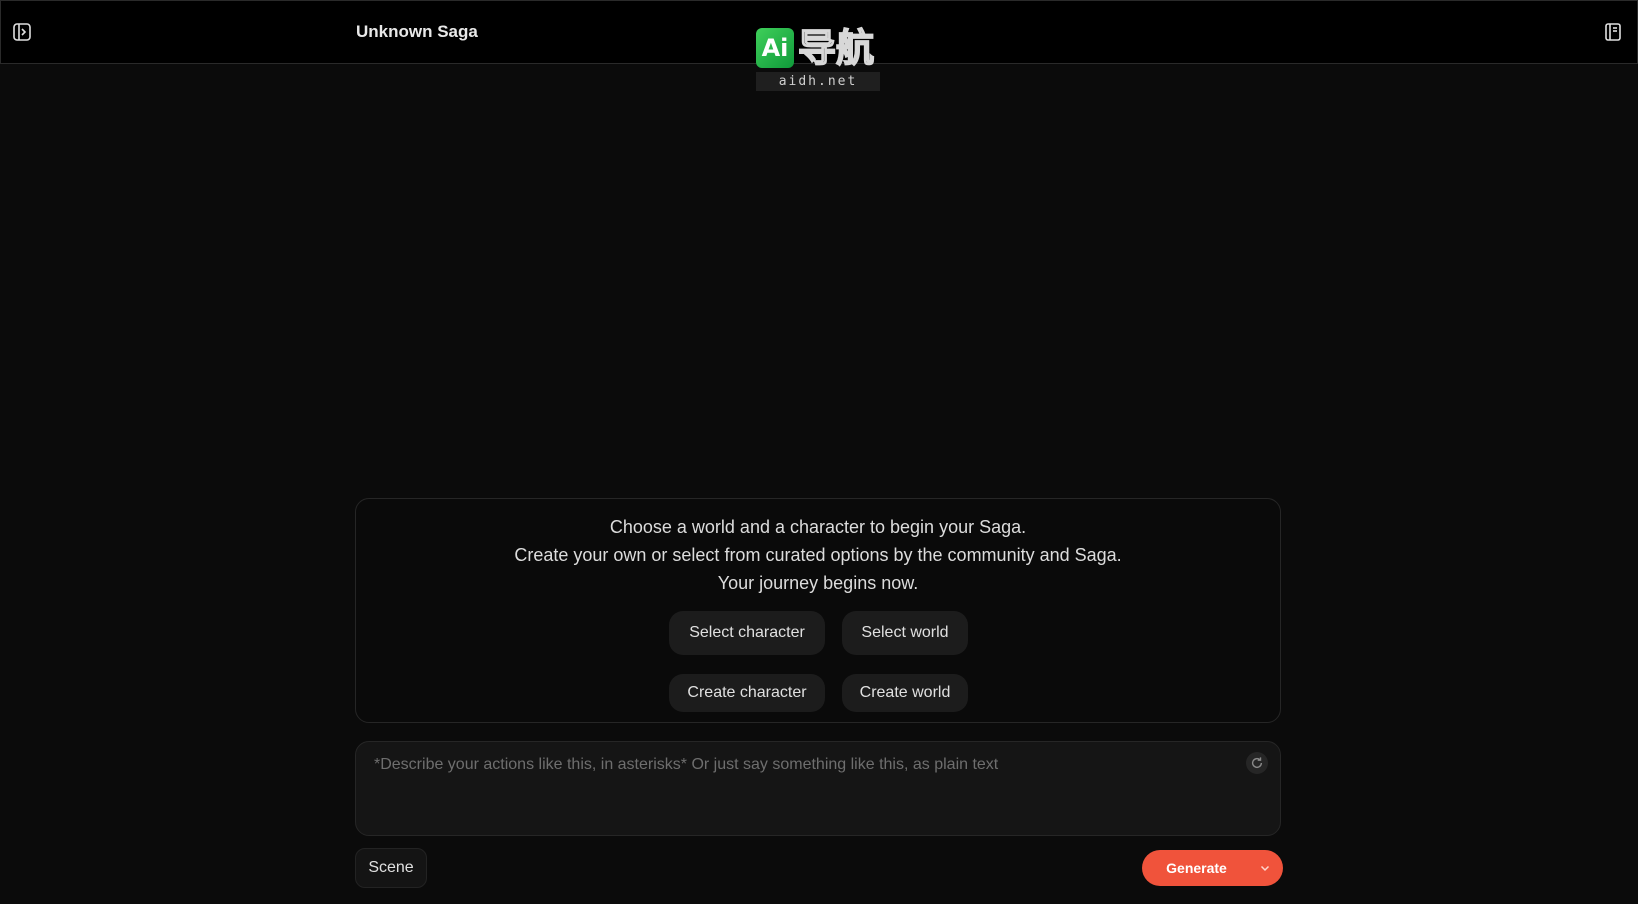  Describe the element at coordinates (1194, 868) in the screenshot. I see `generate-button: Generate` at that location.